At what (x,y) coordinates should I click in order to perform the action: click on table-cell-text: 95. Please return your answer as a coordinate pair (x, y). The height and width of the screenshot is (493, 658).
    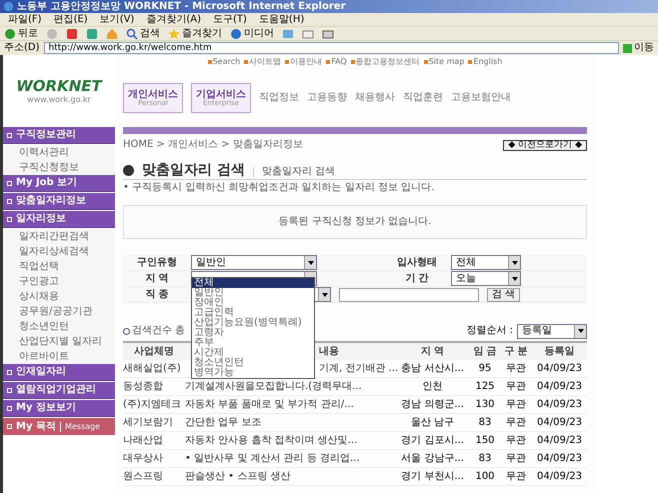
    Looking at the image, I should click on (485, 369).